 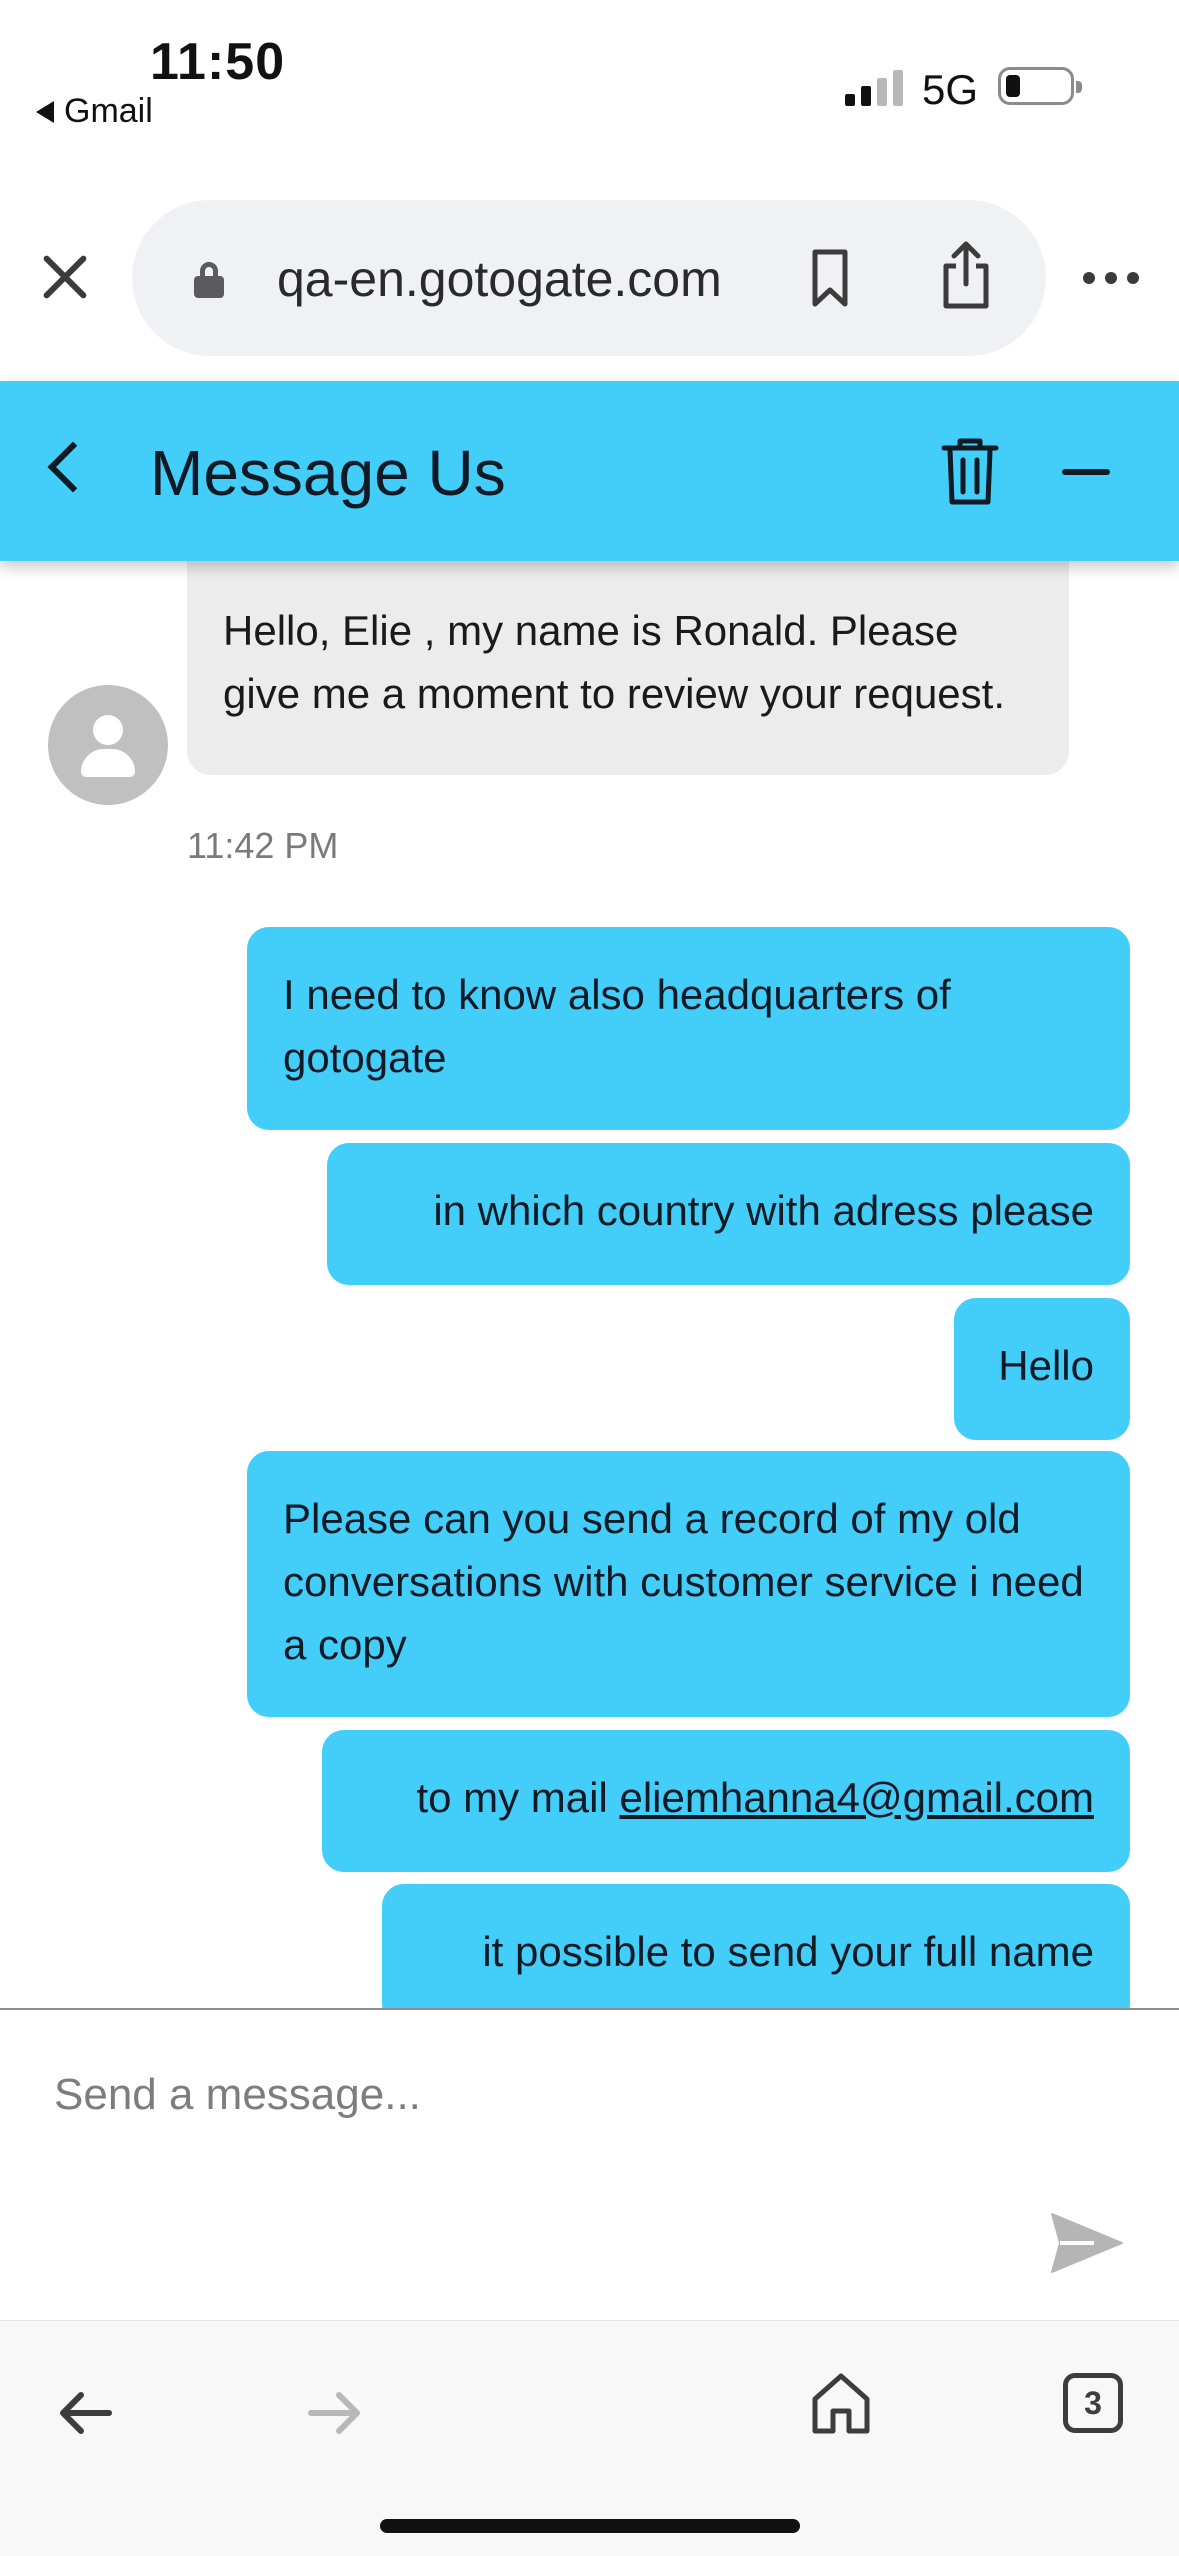 What do you see at coordinates (589, 471) in the screenshot?
I see `chat-header: Message Us` at bounding box center [589, 471].